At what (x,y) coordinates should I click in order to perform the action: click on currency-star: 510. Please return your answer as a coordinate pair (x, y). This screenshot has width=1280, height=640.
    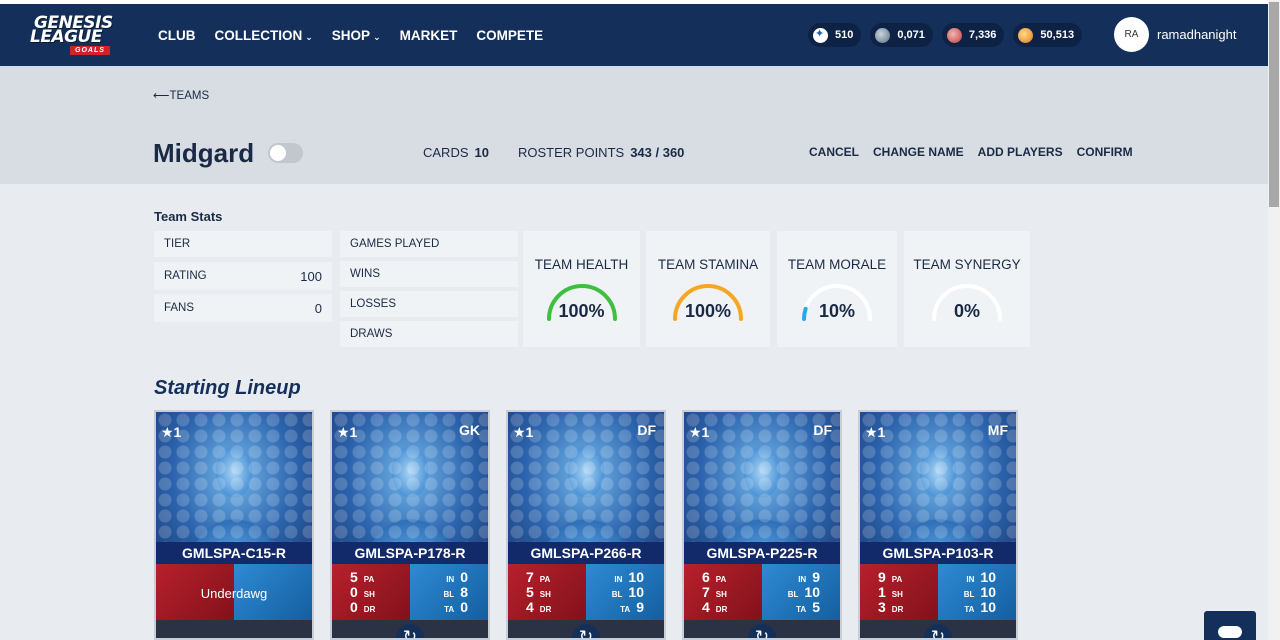
    Looking at the image, I should click on (835, 35).